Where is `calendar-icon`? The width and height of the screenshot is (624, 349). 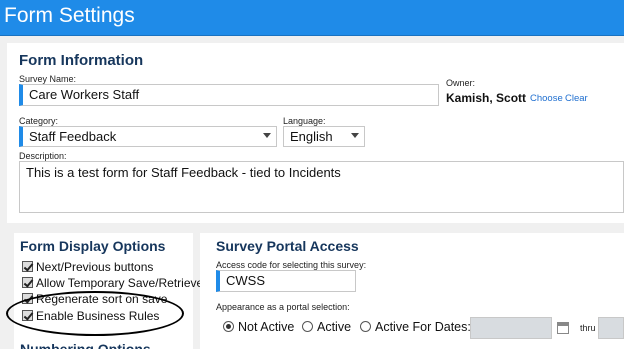
calendar-icon is located at coordinates (563, 328).